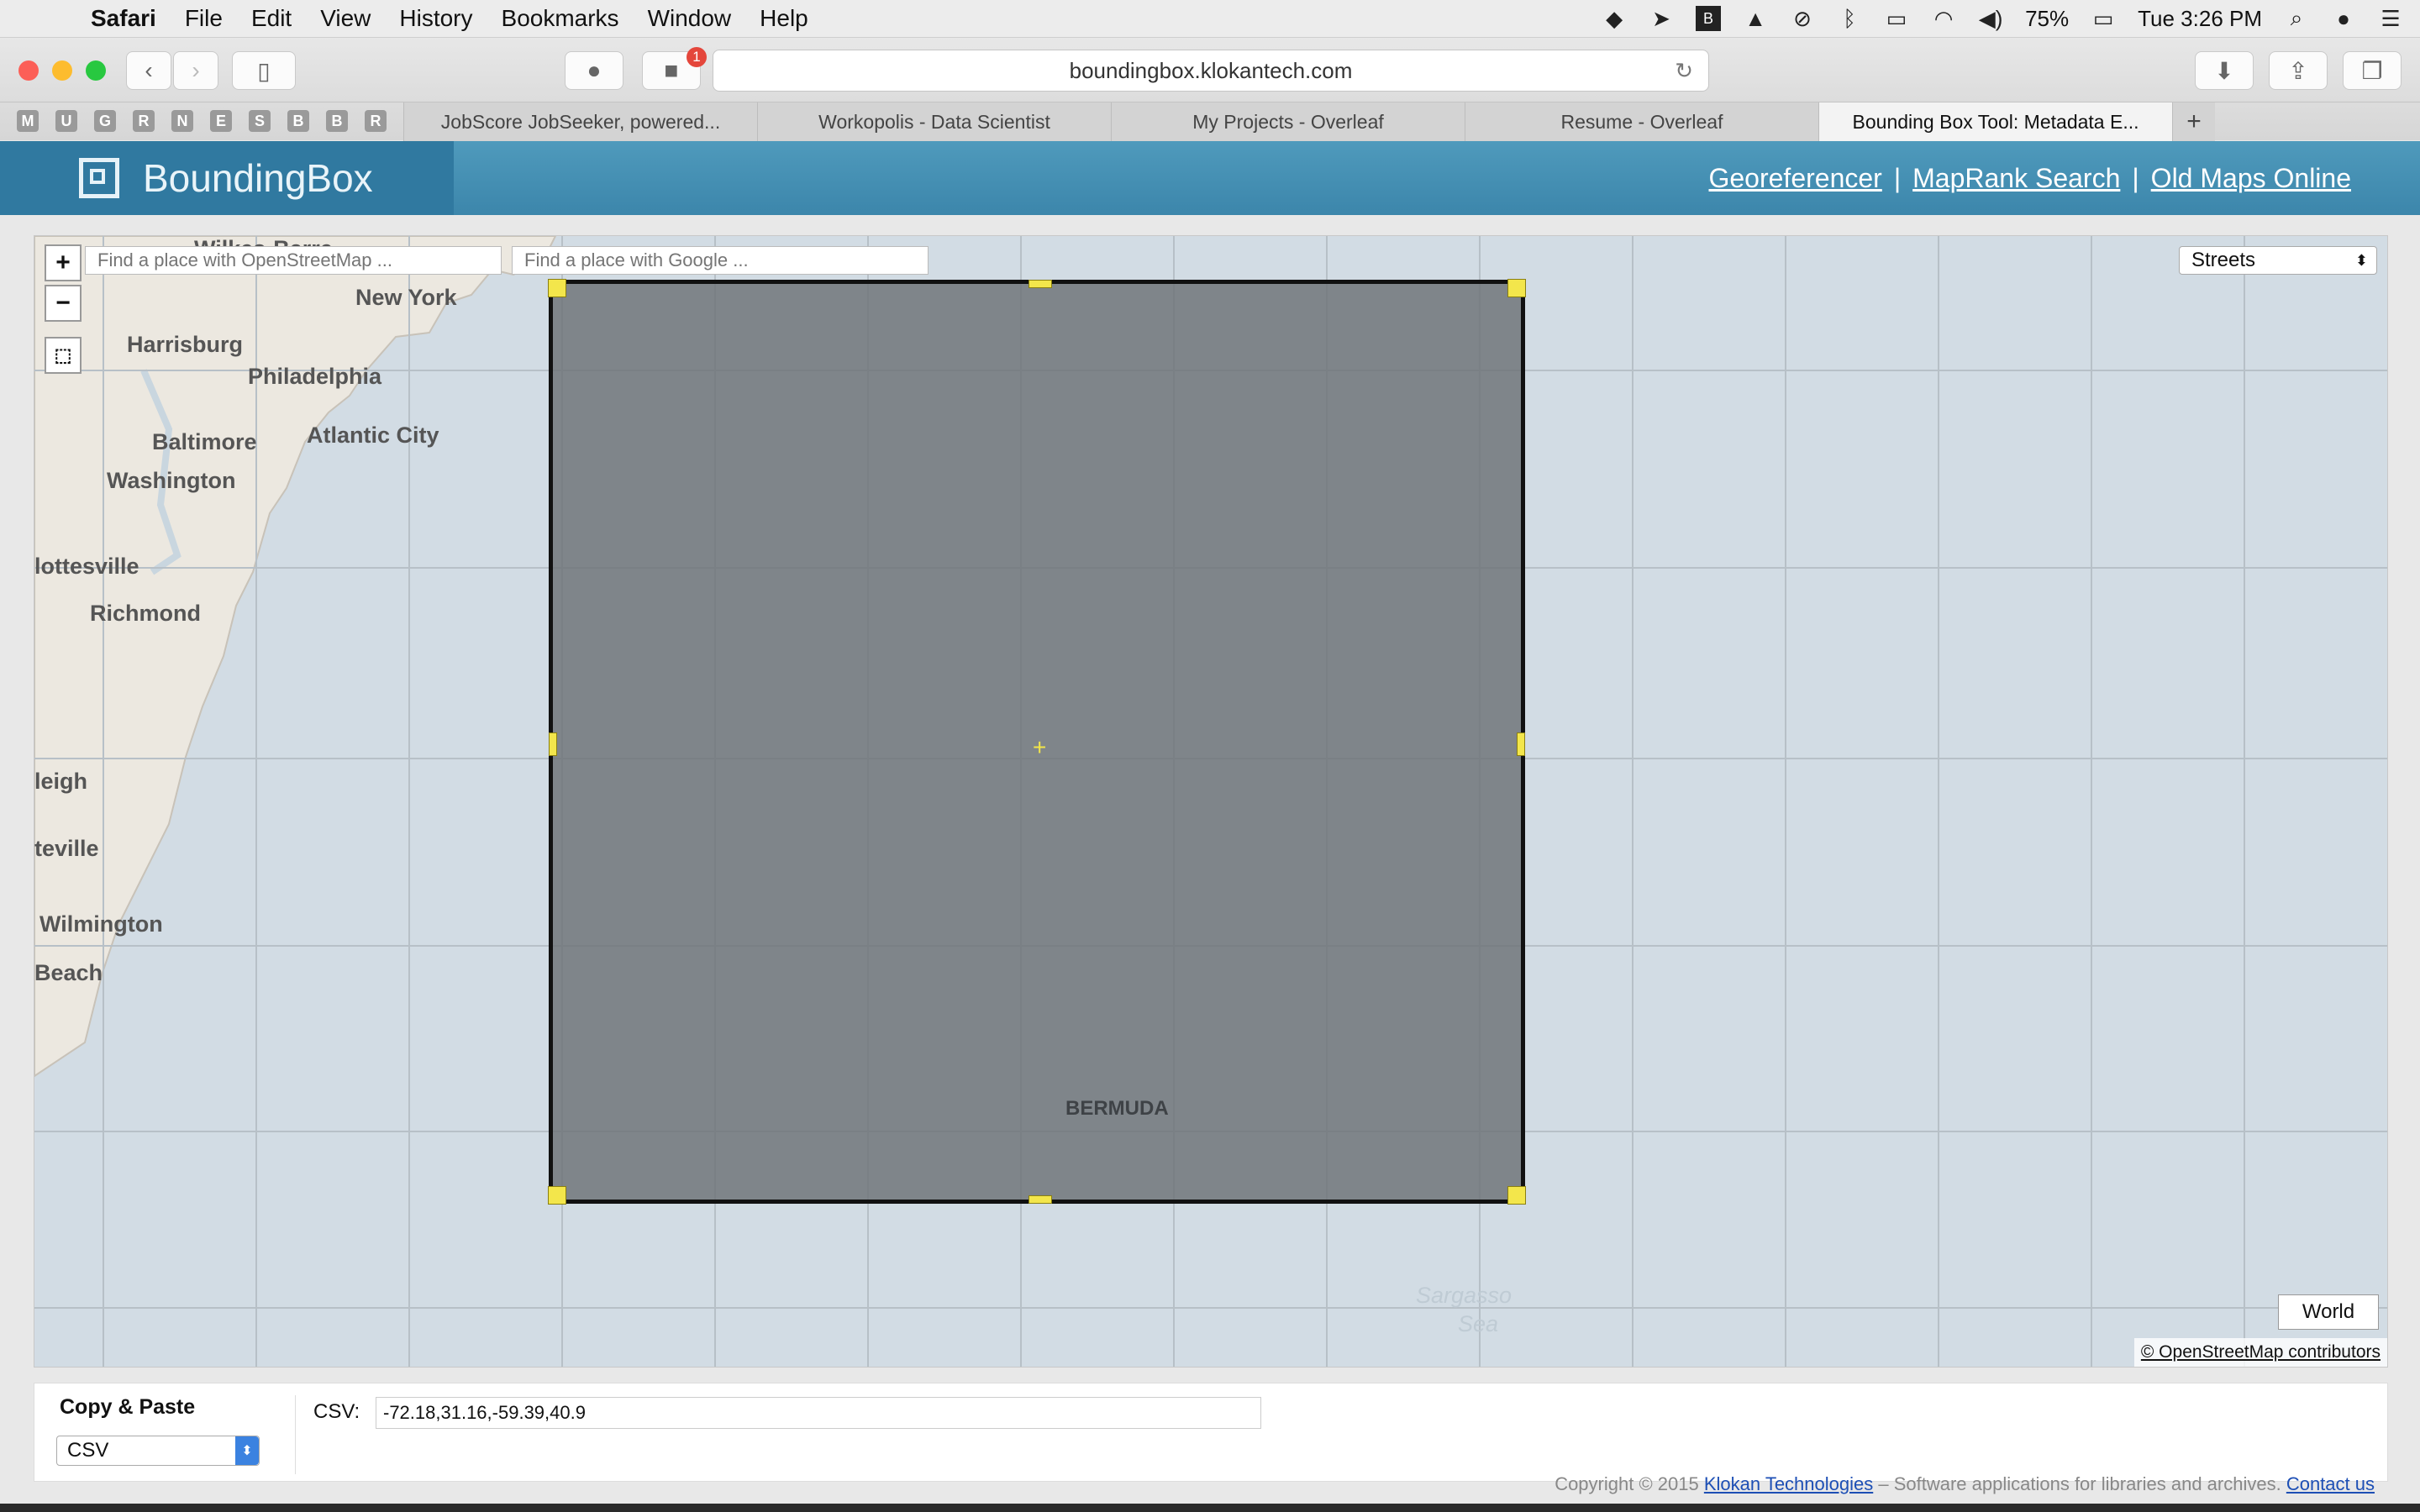 The image size is (2420, 1512). Describe the element at coordinates (1896, 18) in the screenshot. I see `airplay-icon: ▭` at that location.